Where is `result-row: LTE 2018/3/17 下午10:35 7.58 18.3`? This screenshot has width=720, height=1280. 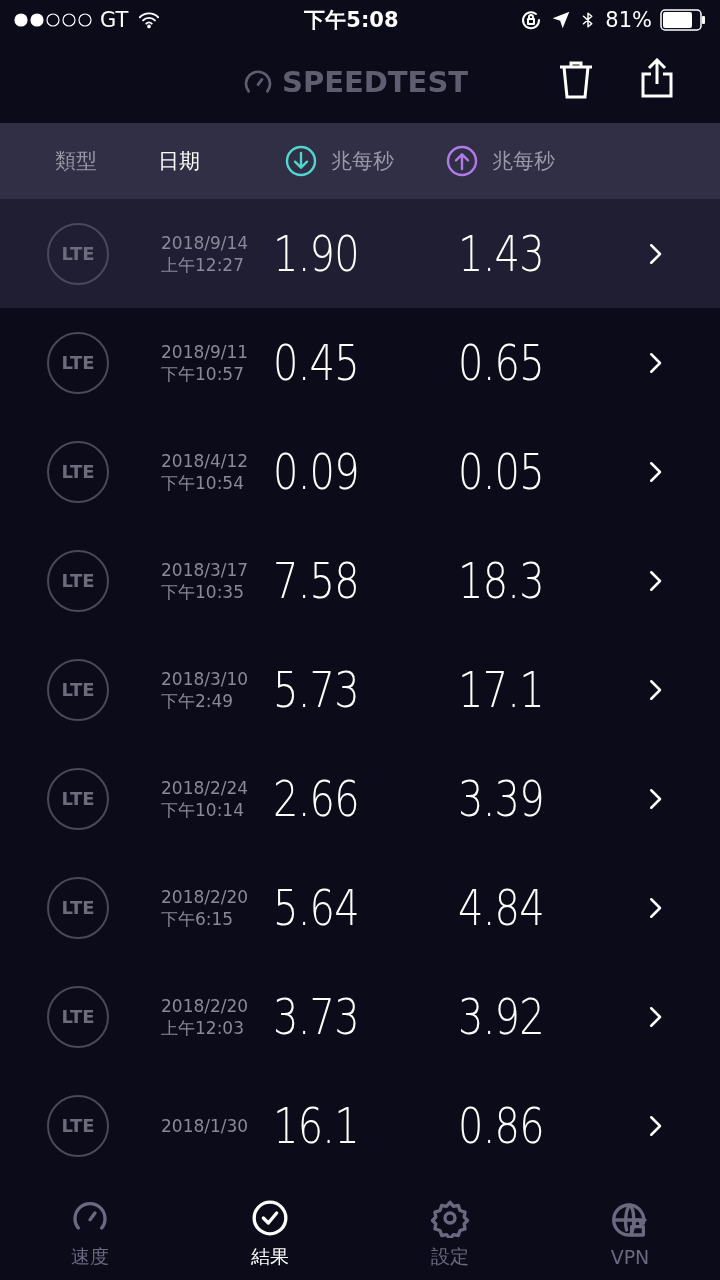 result-row: LTE 2018/3/17 下午10:35 7.58 18.3 is located at coordinates (360, 580).